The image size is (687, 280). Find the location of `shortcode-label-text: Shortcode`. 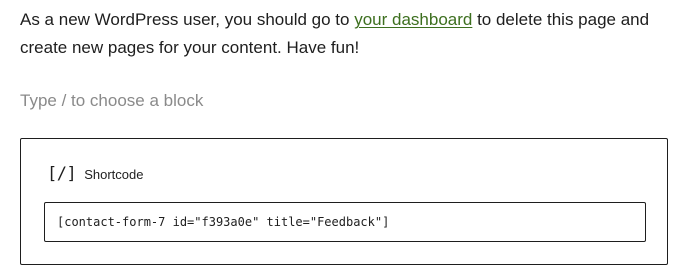

shortcode-label-text: Shortcode is located at coordinates (114, 174).